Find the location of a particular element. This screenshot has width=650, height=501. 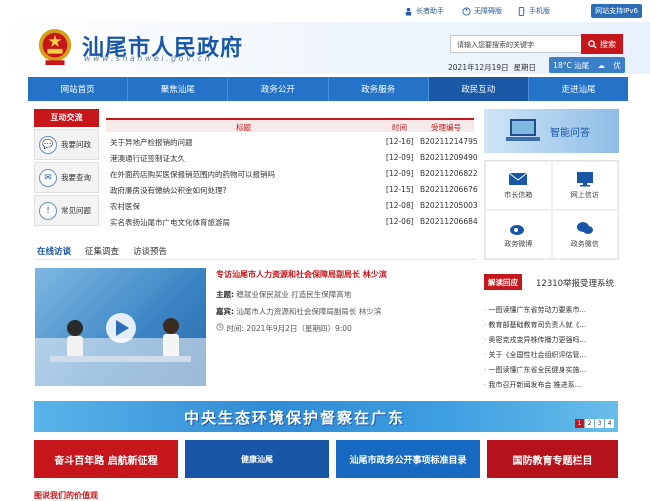

mobile-link: 手机版 is located at coordinates (533, 11).